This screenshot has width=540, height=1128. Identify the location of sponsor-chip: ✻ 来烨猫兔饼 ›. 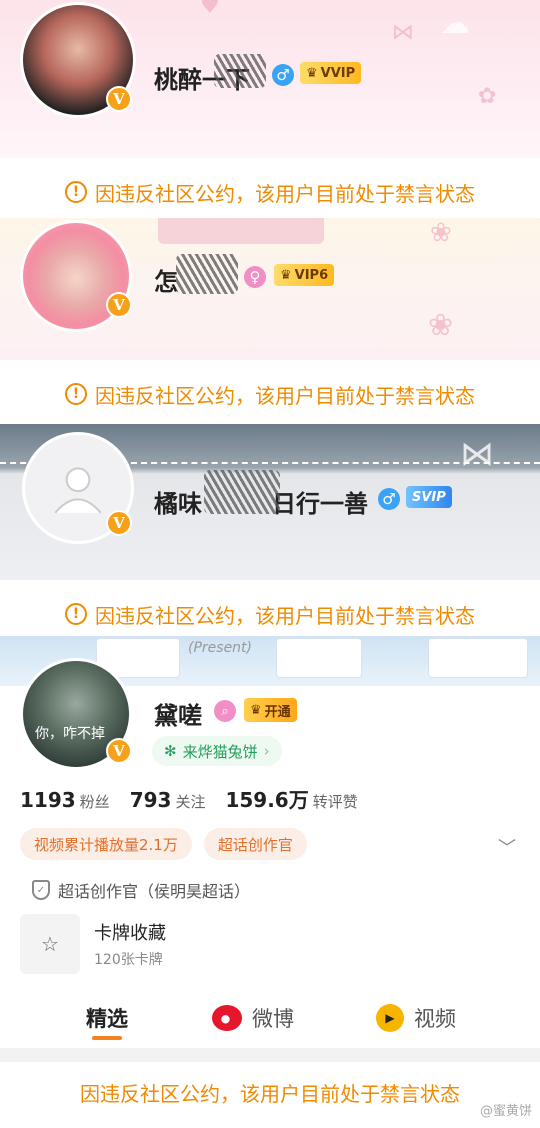
(217, 751).